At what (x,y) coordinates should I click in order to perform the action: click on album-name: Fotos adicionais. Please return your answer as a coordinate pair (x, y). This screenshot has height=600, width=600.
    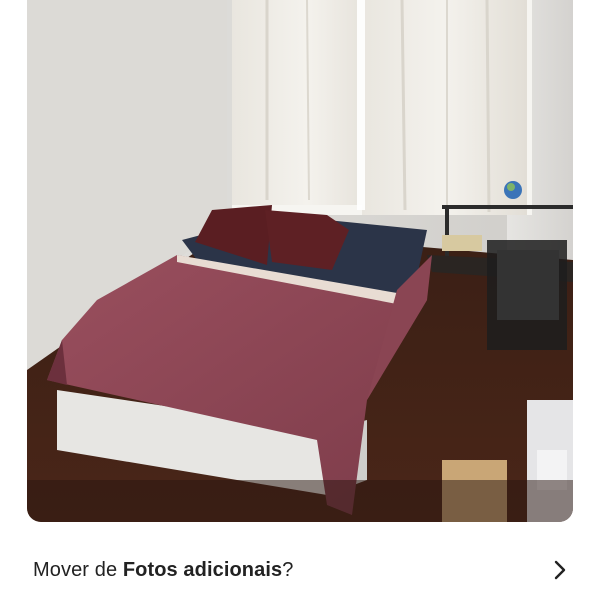
    Looking at the image, I should click on (202, 569).